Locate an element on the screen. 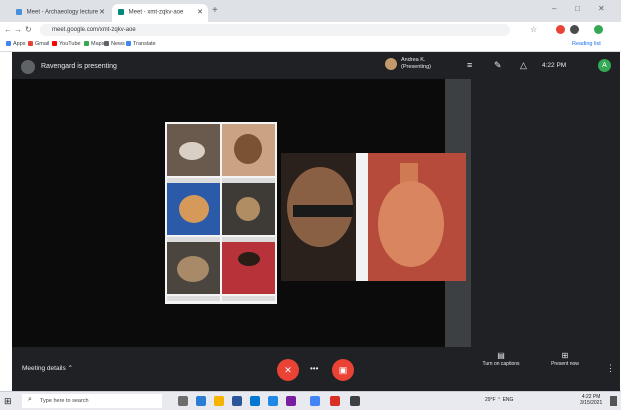  more-vert-icon: ⋮ is located at coordinates (610, 368).